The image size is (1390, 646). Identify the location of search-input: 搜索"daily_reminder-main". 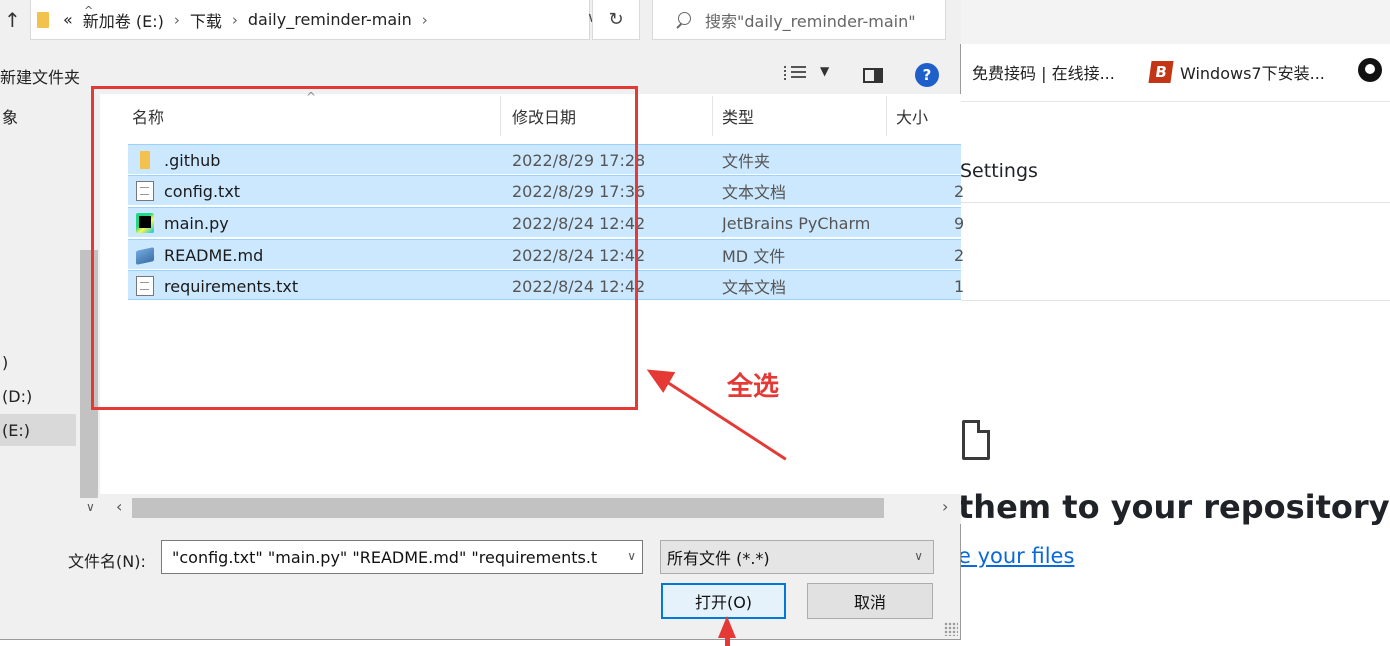
(799, 20).